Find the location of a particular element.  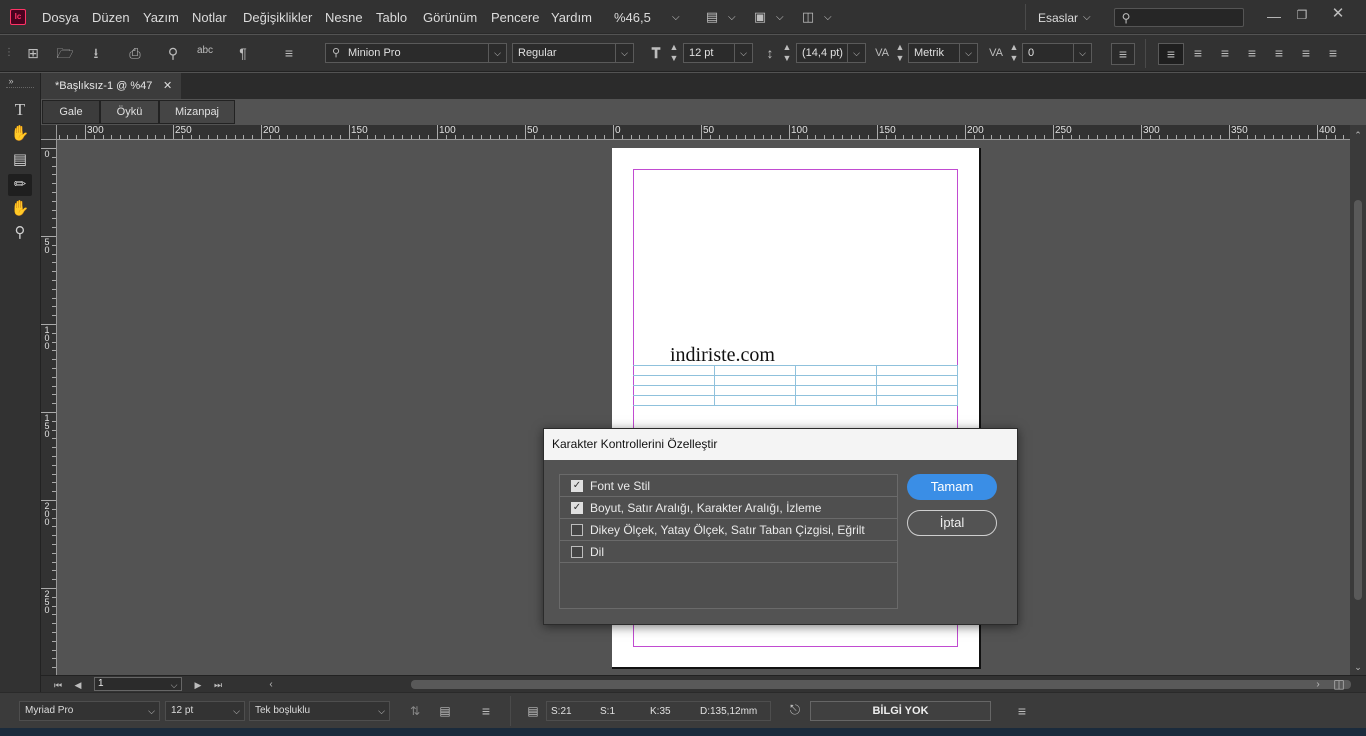

ok-button: Tamam is located at coordinates (952, 487).